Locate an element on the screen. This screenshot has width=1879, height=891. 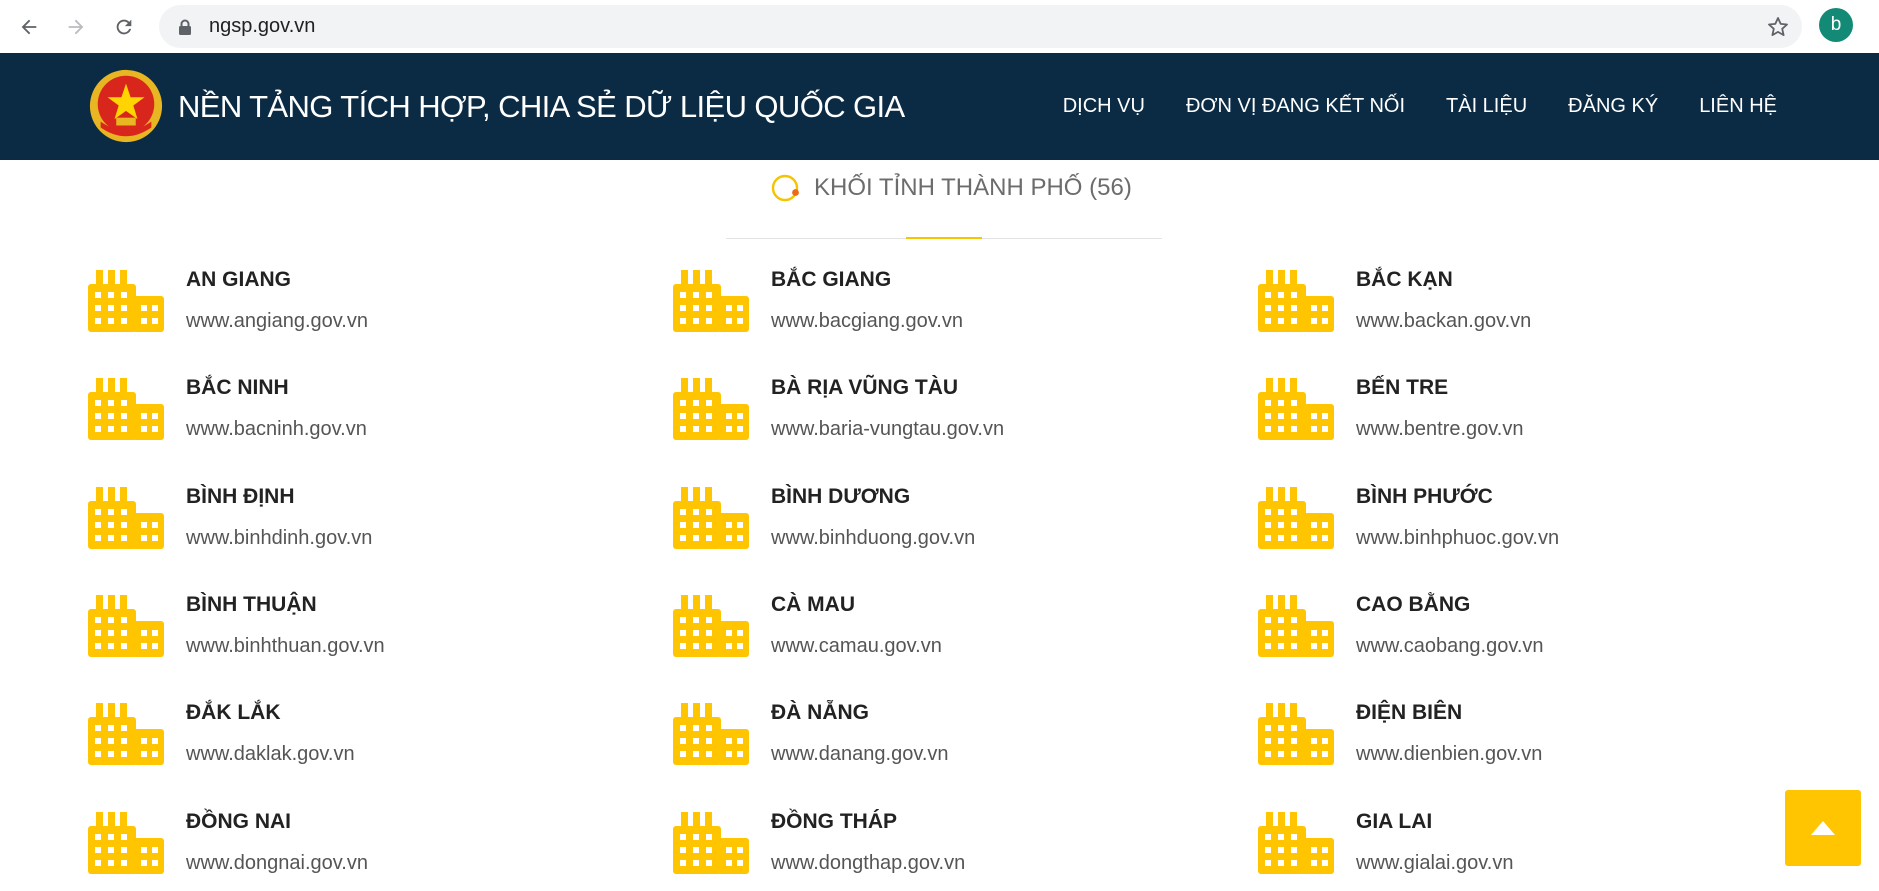
province-website: www.angiang.gov.vn is located at coordinates (277, 321).